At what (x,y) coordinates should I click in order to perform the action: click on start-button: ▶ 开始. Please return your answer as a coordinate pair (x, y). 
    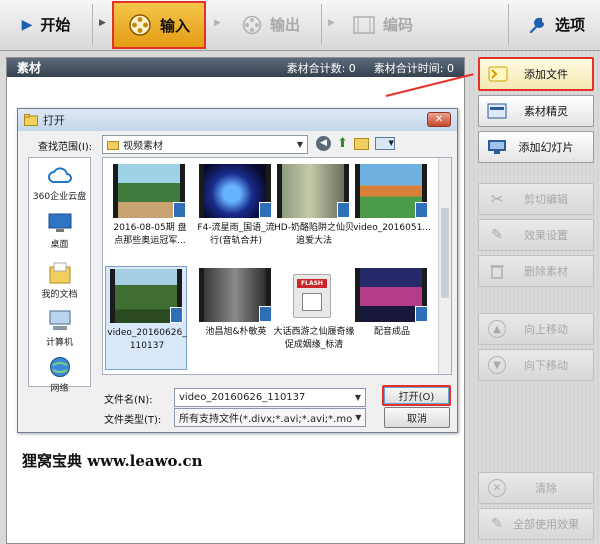
    Looking at the image, I should click on (46, 24).